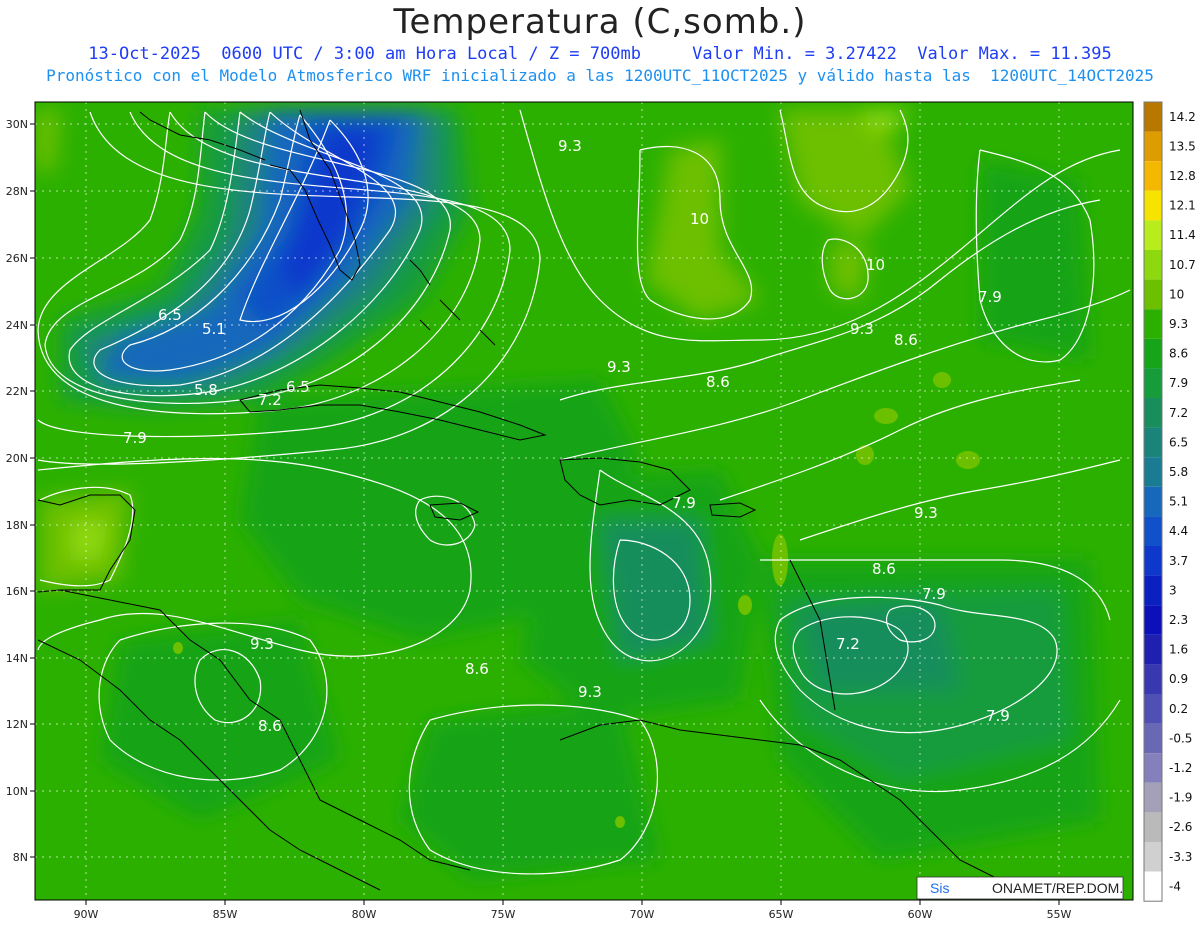 The image size is (1200, 927). I want to click on legend-label: 7.9, so click(1178, 383).